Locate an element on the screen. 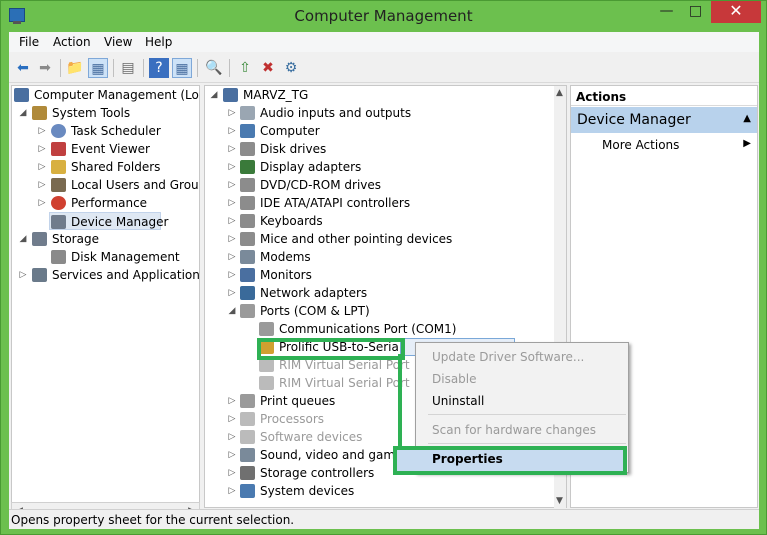  menu-action: Action is located at coordinates (72, 42).